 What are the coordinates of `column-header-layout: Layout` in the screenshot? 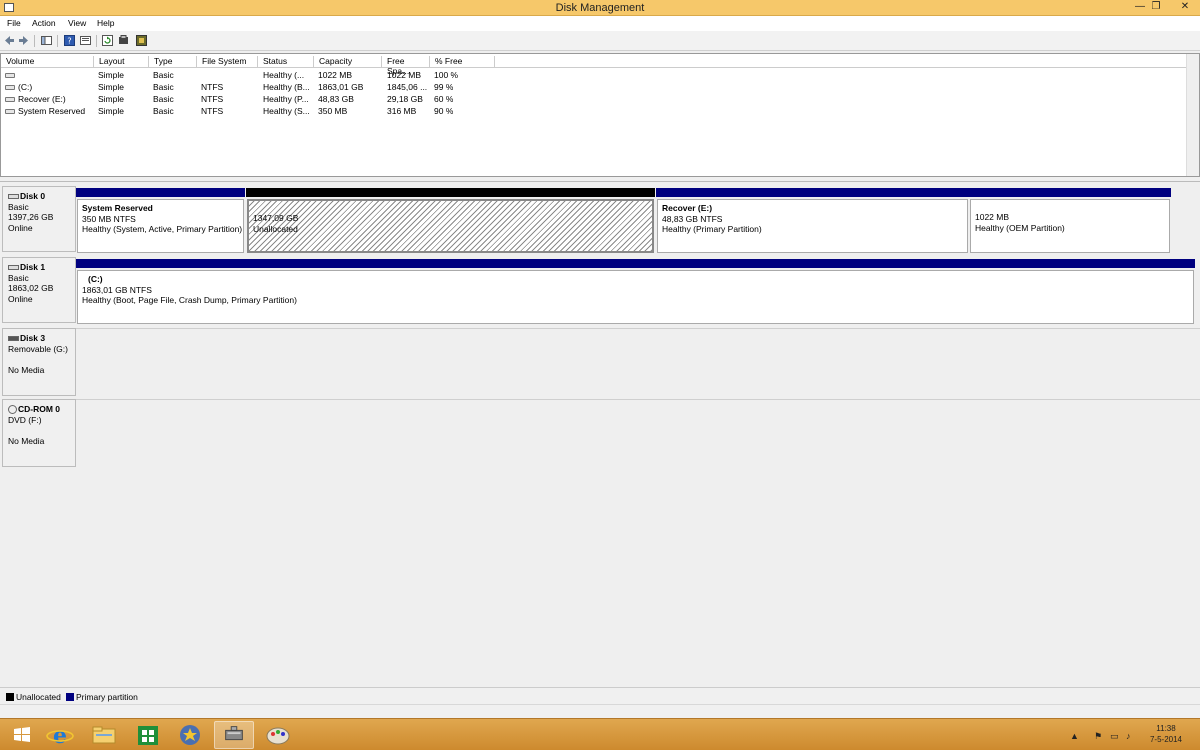 It's located at (121, 62).